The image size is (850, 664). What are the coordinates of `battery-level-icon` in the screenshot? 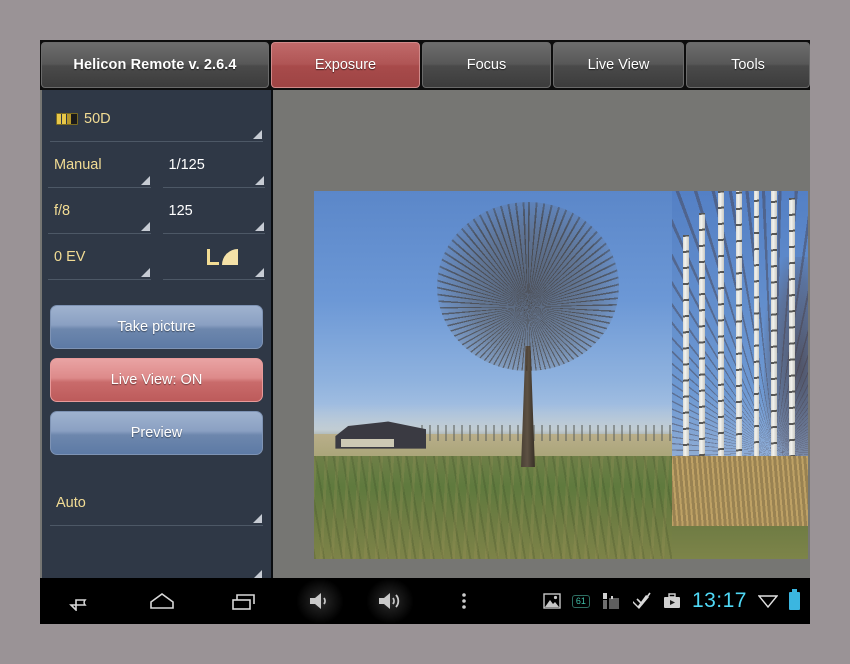 It's located at (67, 118).